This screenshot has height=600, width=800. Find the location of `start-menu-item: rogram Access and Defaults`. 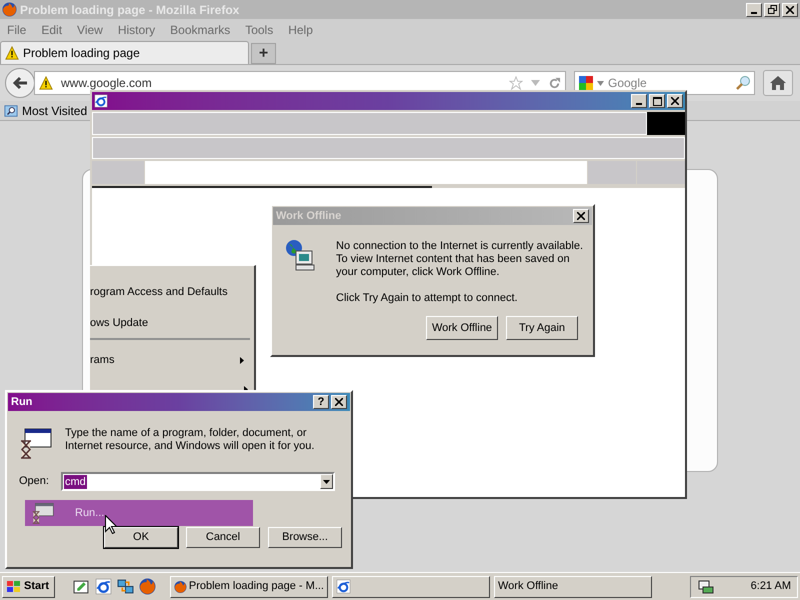

start-menu-item: rogram Access and Defaults is located at coordinates (170, 292).